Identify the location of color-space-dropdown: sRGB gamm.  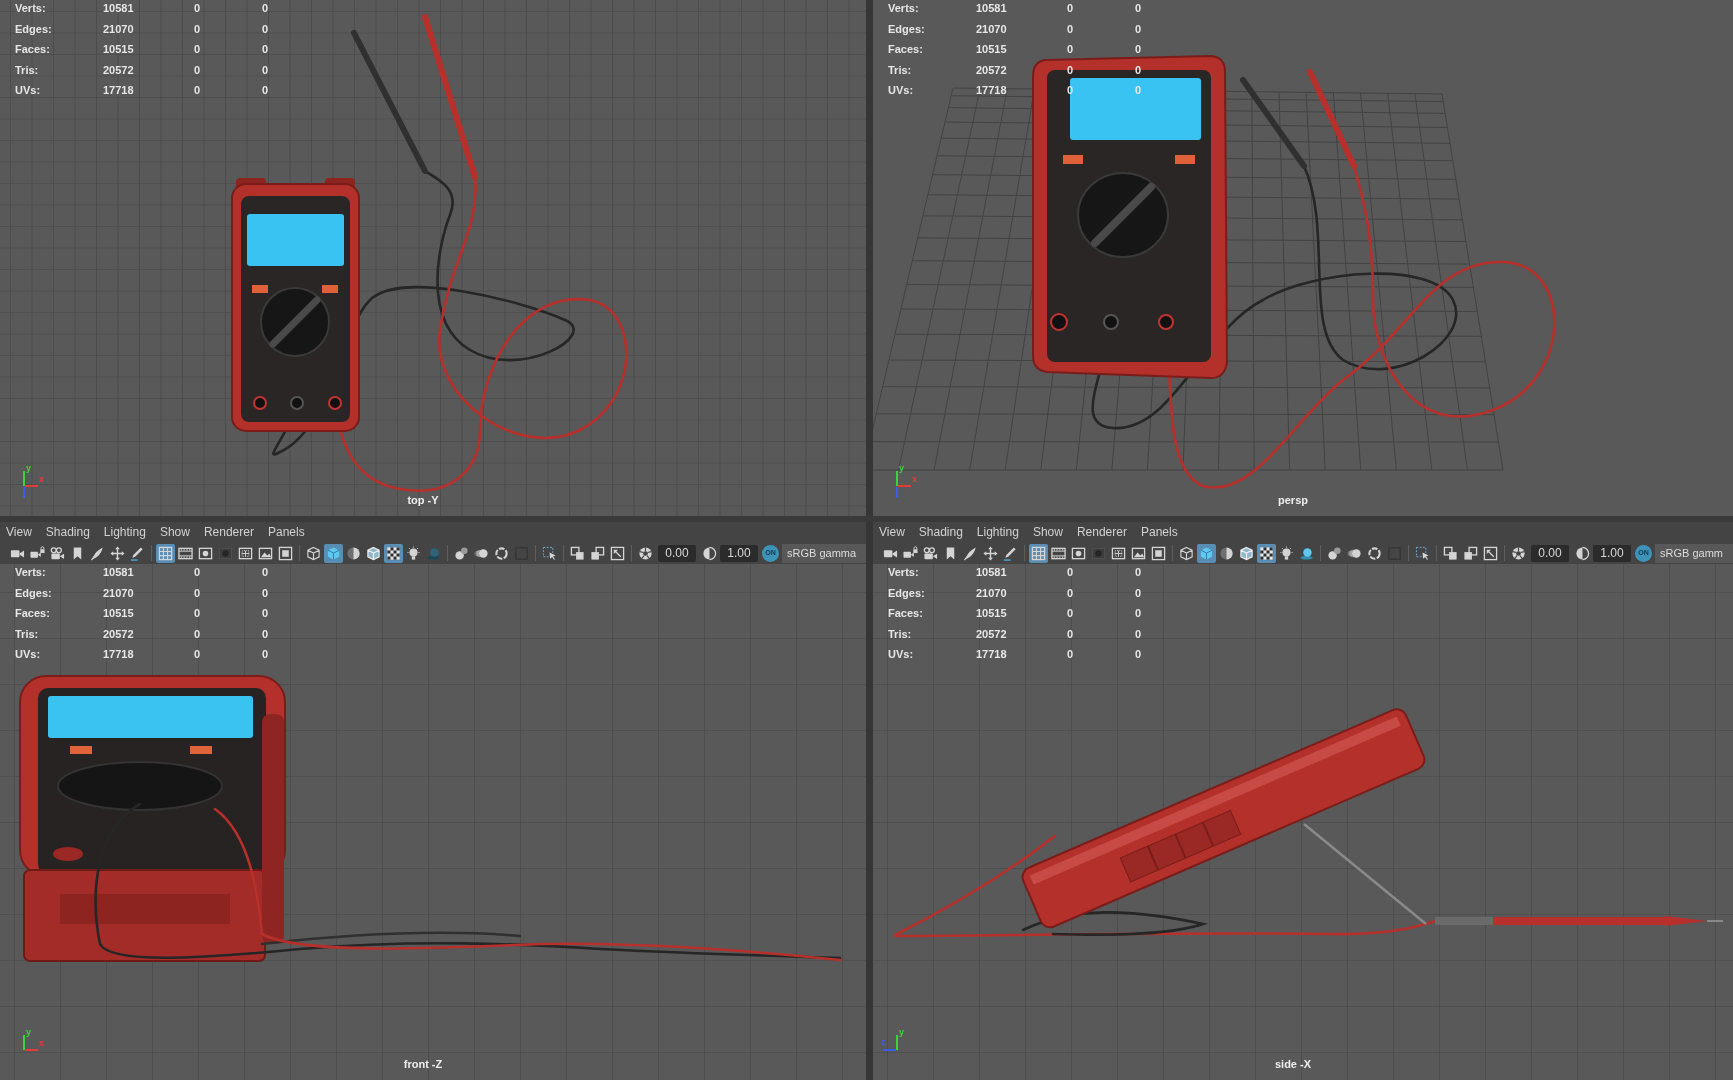
(1694, 553).